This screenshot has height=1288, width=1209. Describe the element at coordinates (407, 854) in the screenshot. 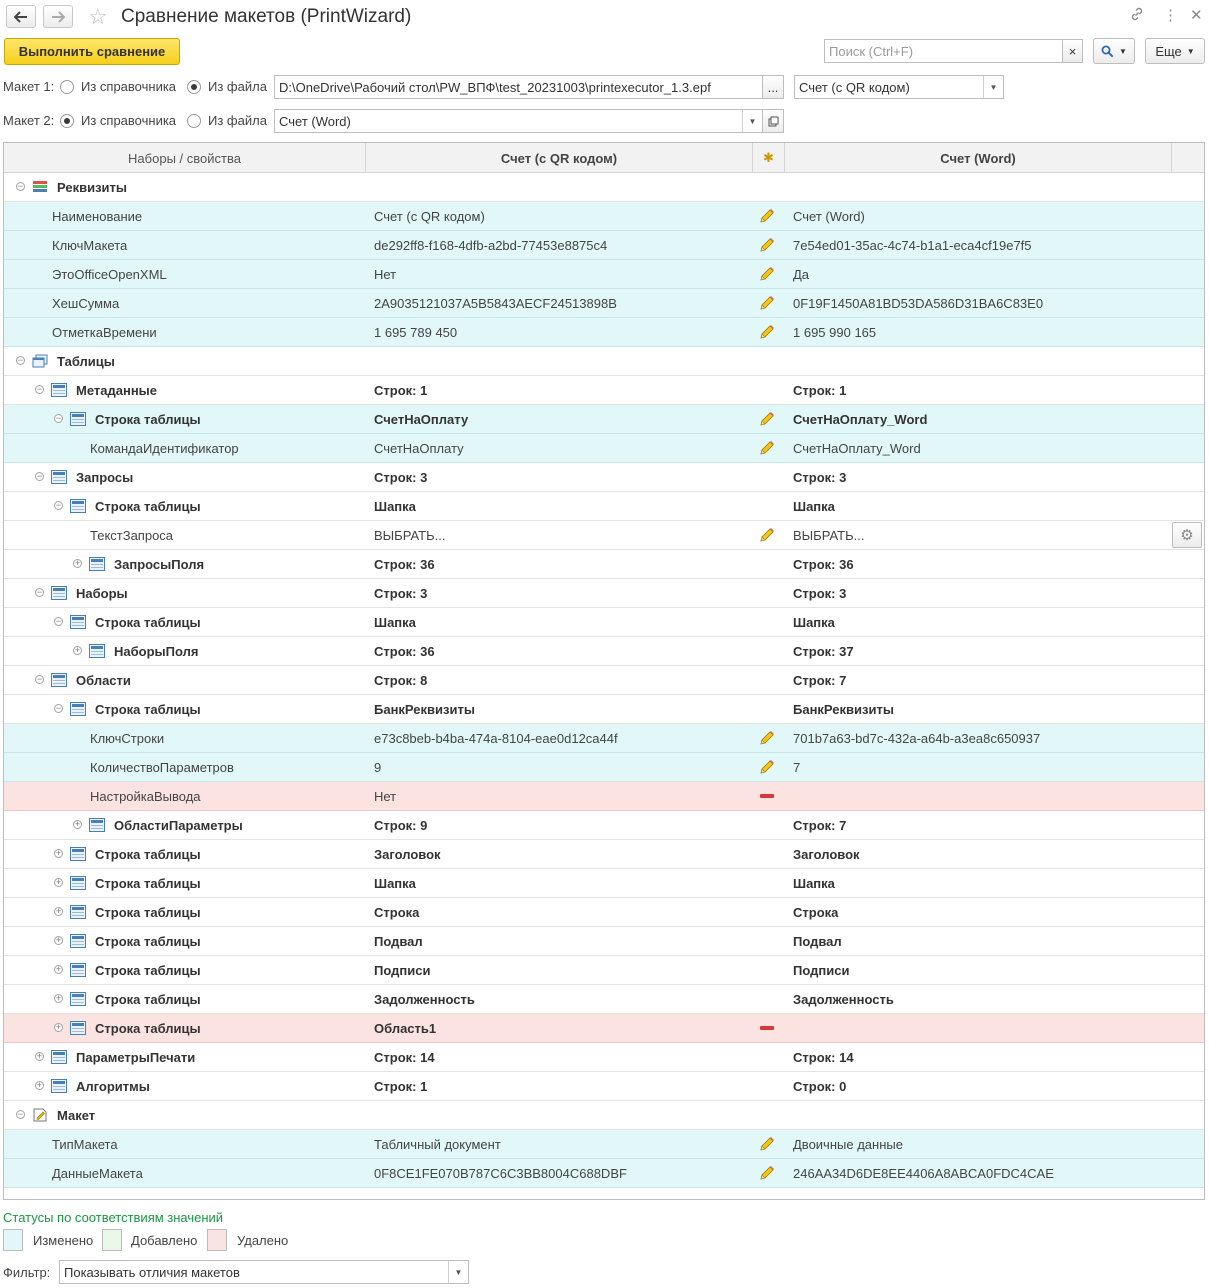

I see `row-value-layout1: Заголовок` at that location.